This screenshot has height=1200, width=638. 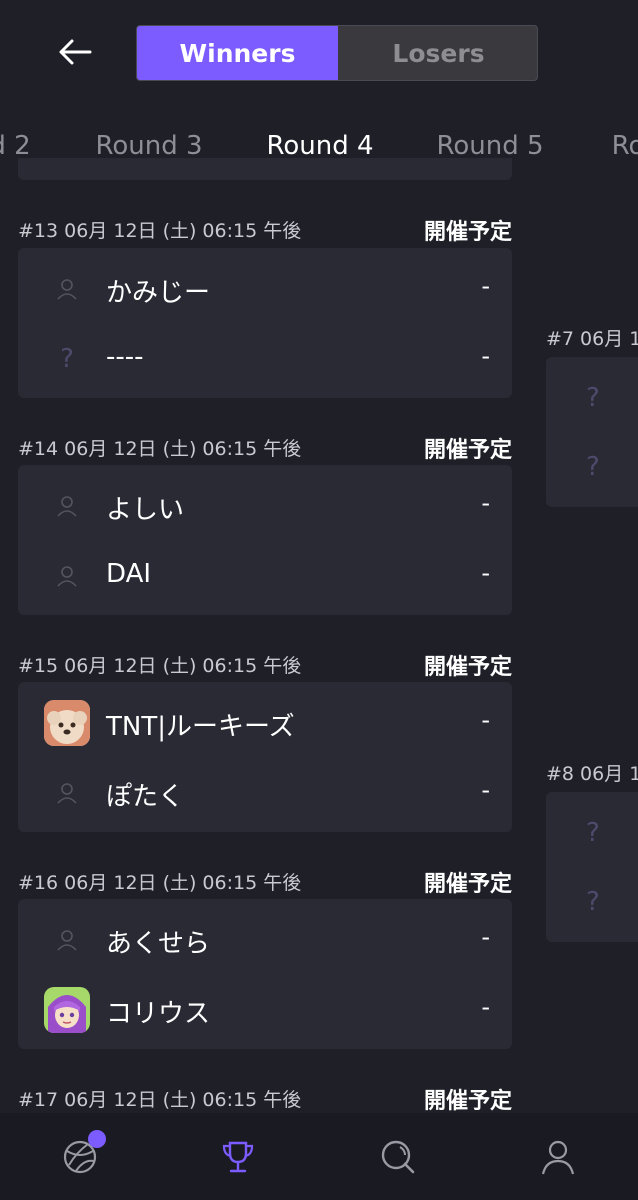 I want to click on match-info: #13 06月 12日 (土) 06:15 午後, so click(x=160, y=231).